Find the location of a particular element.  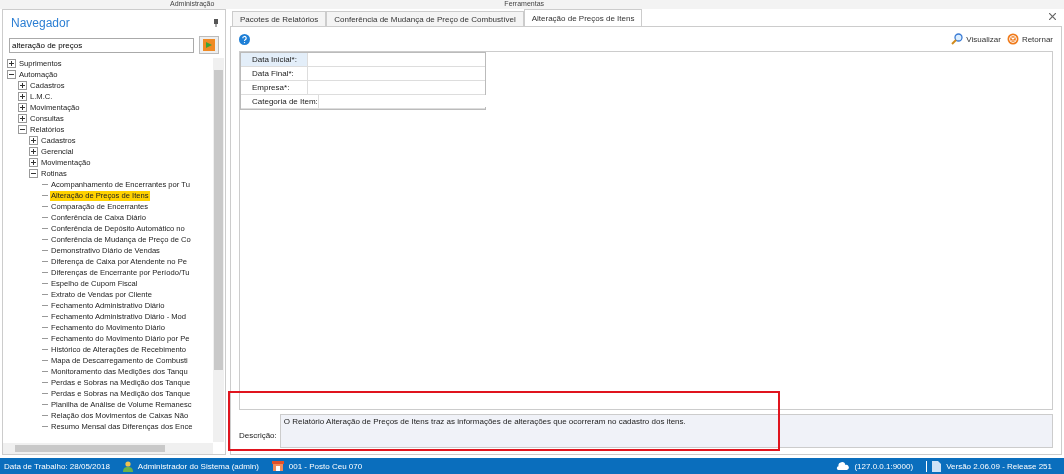

tab: Alteração de Preços de Itens is located at coordinates (583, 17).